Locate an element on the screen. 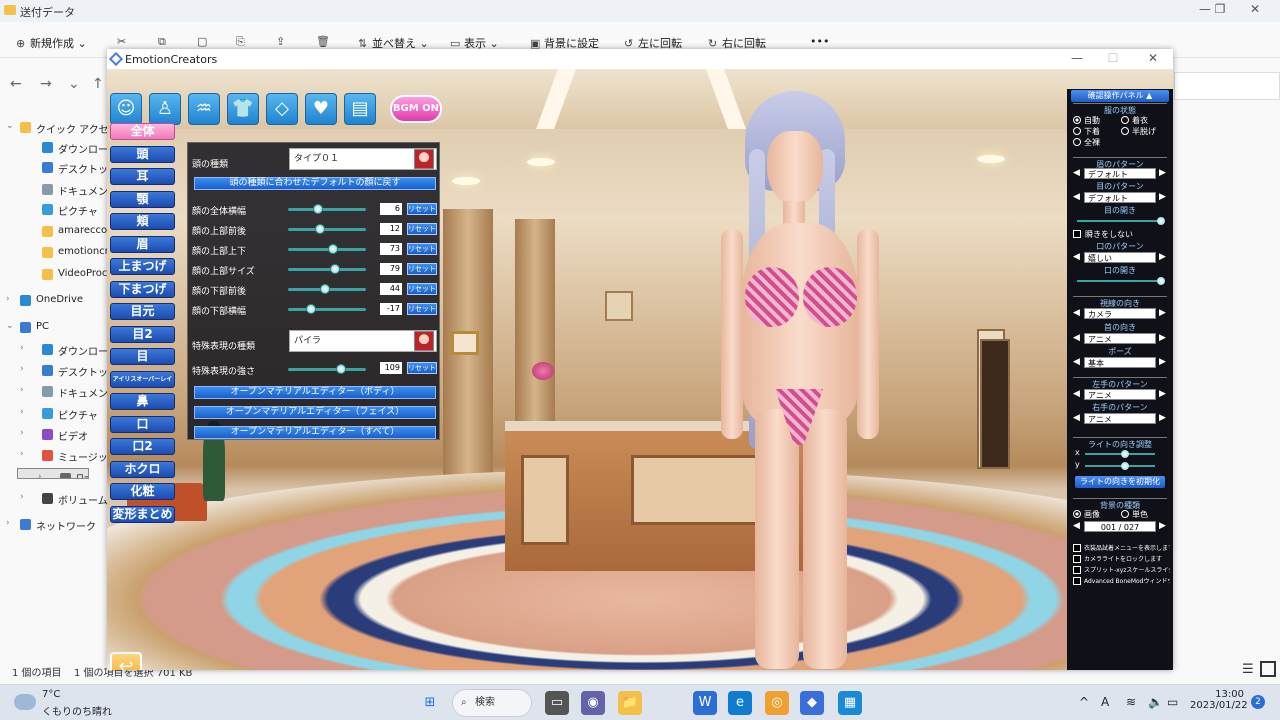 The image size is (1280, 720). material-editor-all-button: オープンマテリアルエディター（すべて） is located at coordinates (315, 432).